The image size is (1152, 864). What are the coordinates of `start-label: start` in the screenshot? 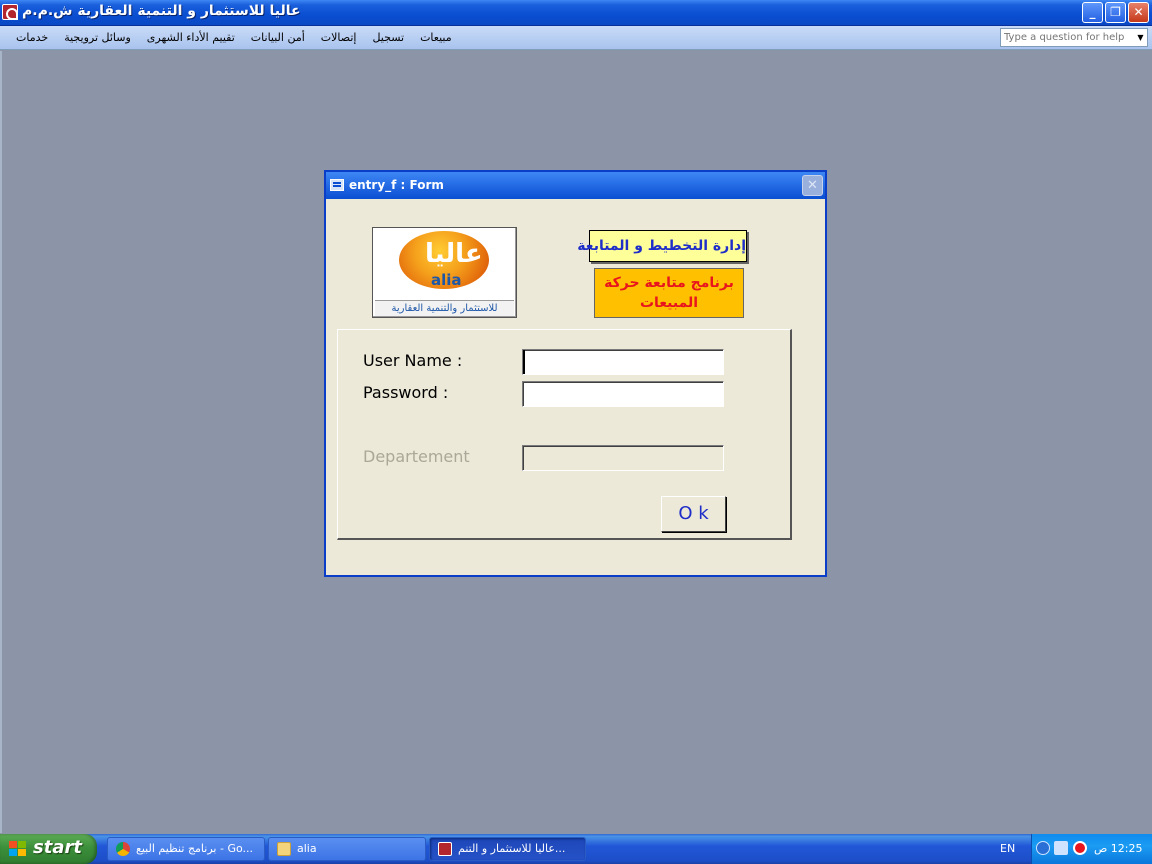 It's located at (57, 847).